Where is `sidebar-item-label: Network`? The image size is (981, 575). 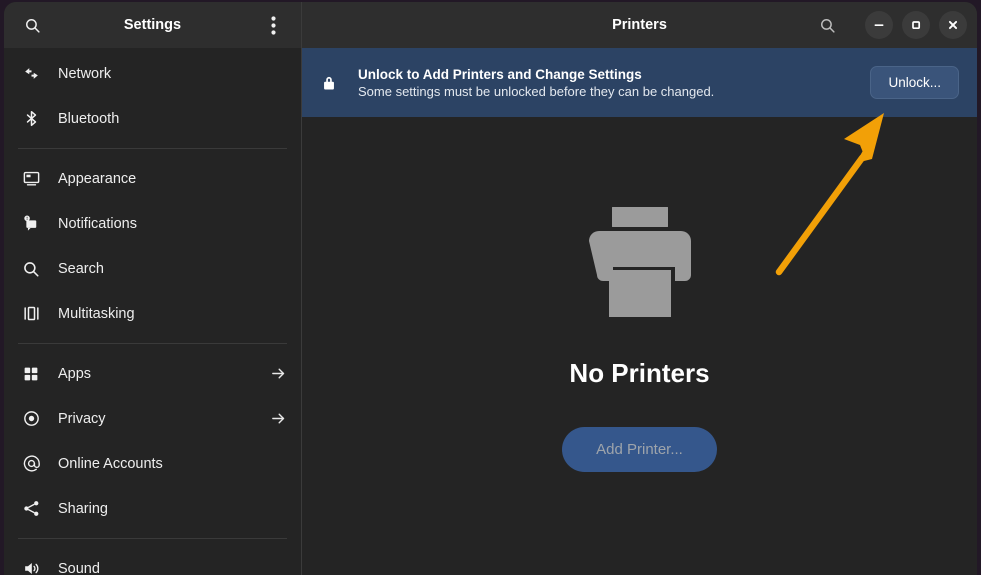
sidebar-item-label: Network is located at coordinates (85, 73).